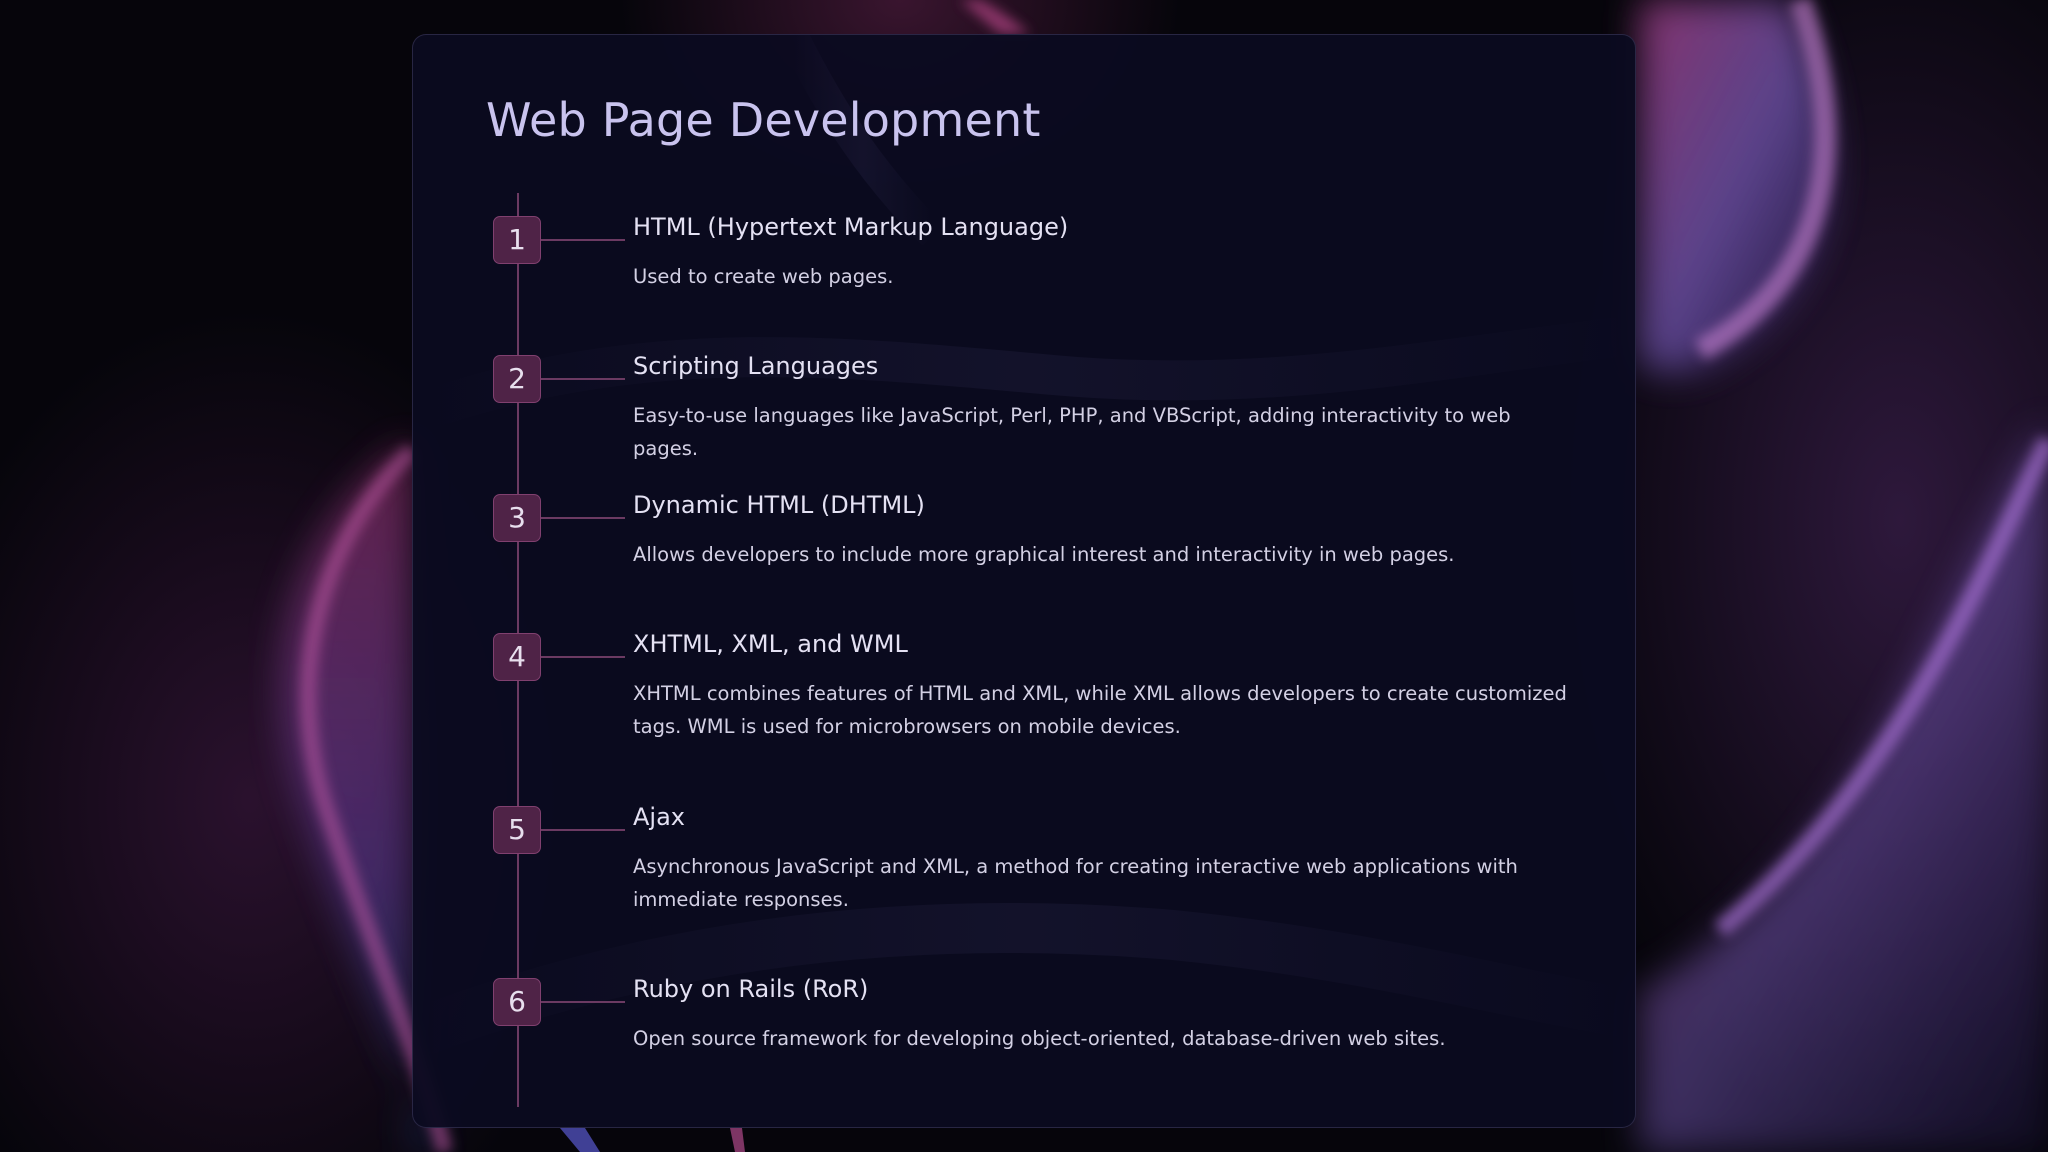  I want to click on step-number-badge: 4, so click(517, 657).